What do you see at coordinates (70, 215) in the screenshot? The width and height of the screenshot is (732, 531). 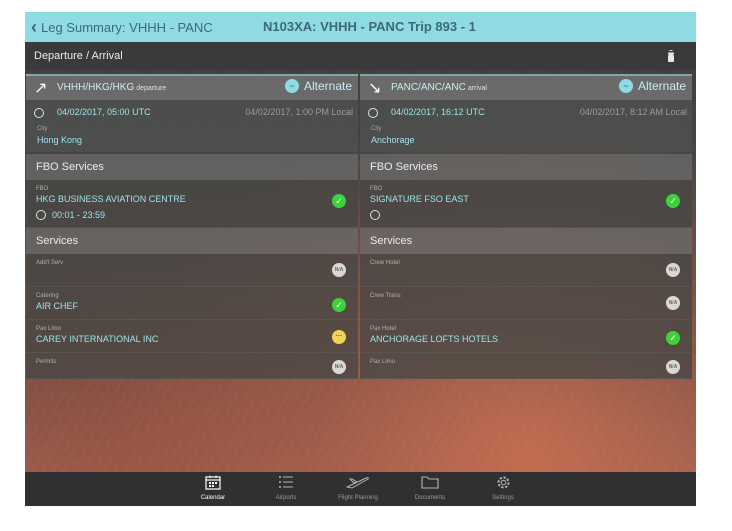 I see `fbo-hours: 00:01 - 23:59` at bounding box center [70, 215].